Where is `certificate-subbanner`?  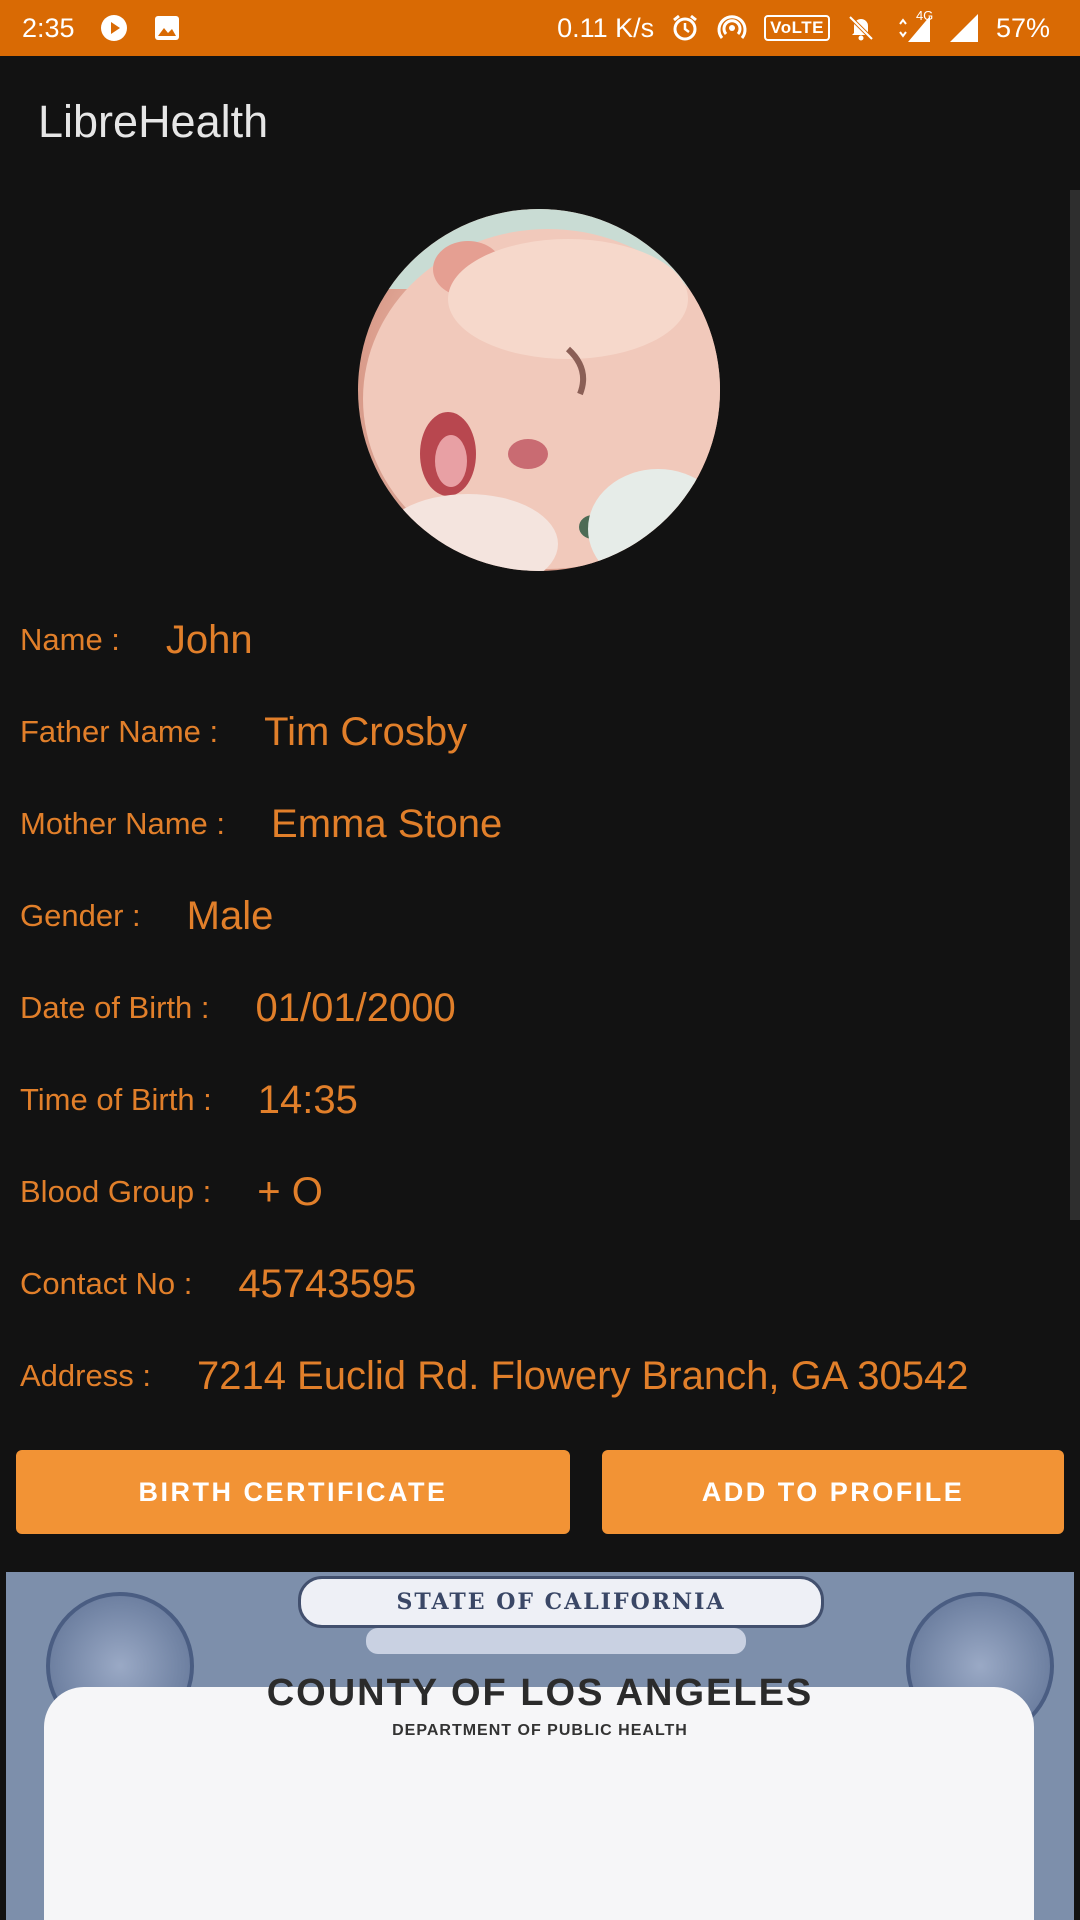 certificate-subbanner is located at coordinates (556, 1641).